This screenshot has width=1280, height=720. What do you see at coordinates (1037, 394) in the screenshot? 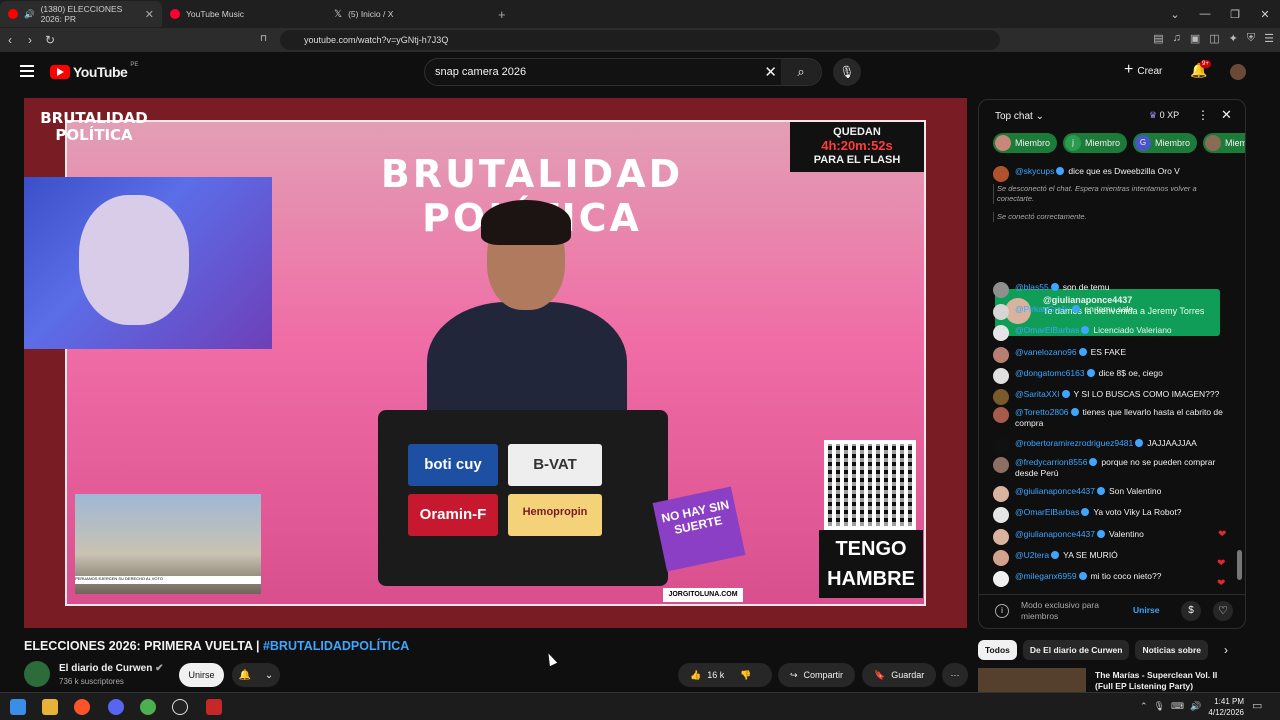
I see `chat-username: @SaritaXXI` at bounding box center [1037, 394].